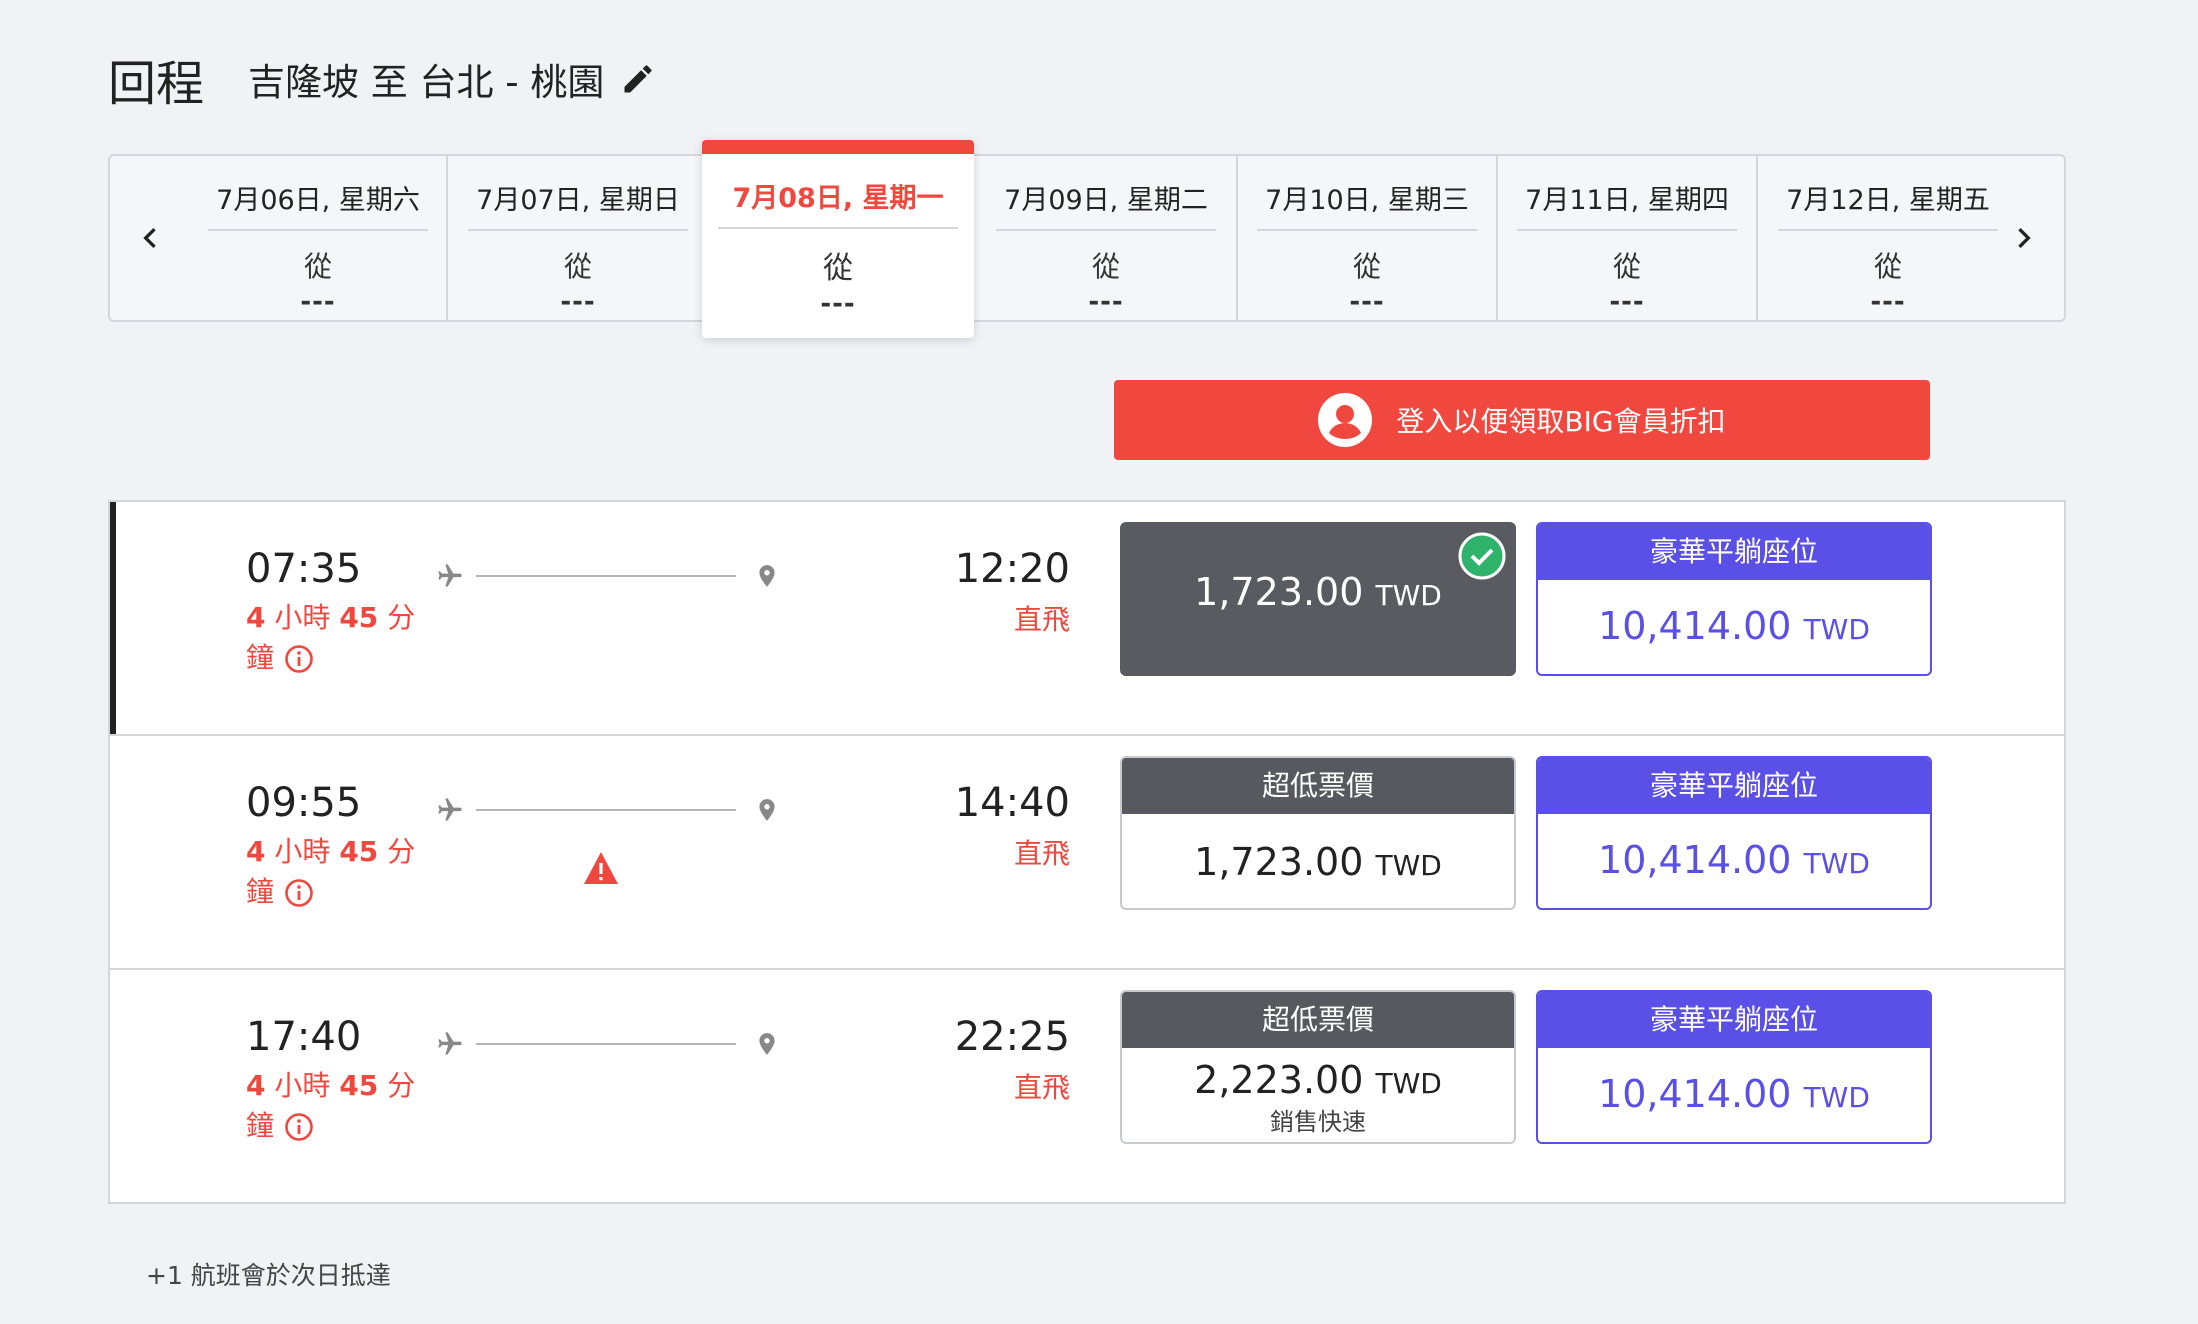 This screenshot has height=1324, width=2198. I want to click on page-header: 回程 吉隆坡 至 台北 - 桃園, so click(382, 79).